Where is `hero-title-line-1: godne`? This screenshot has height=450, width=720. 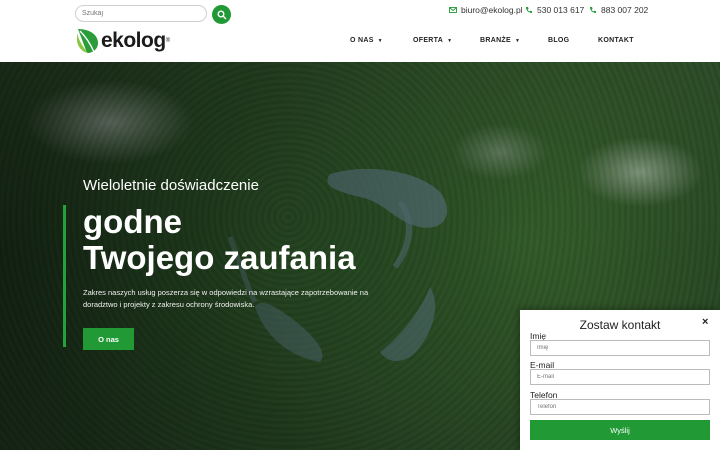 hero-title-line-1: godne is located at coordinates (132, 221).